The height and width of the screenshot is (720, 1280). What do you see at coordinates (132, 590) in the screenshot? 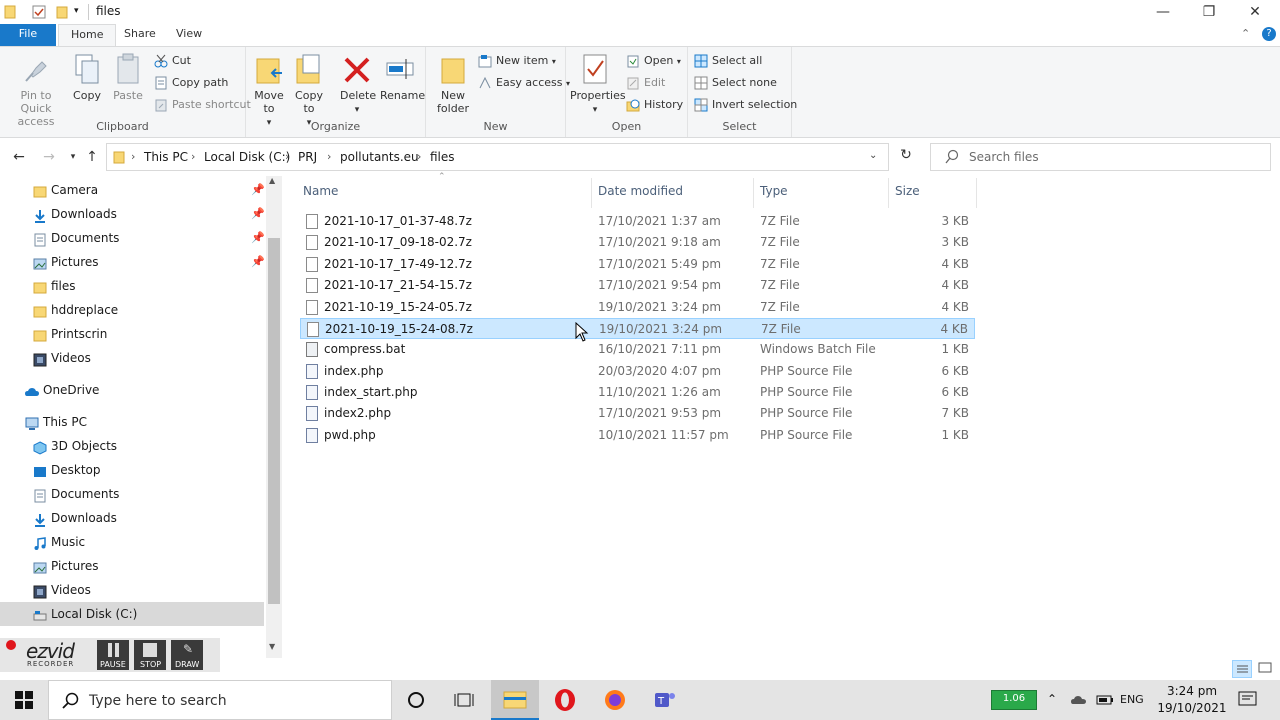
I see `nav-videos: Videos` at bounding box center [132, 590].